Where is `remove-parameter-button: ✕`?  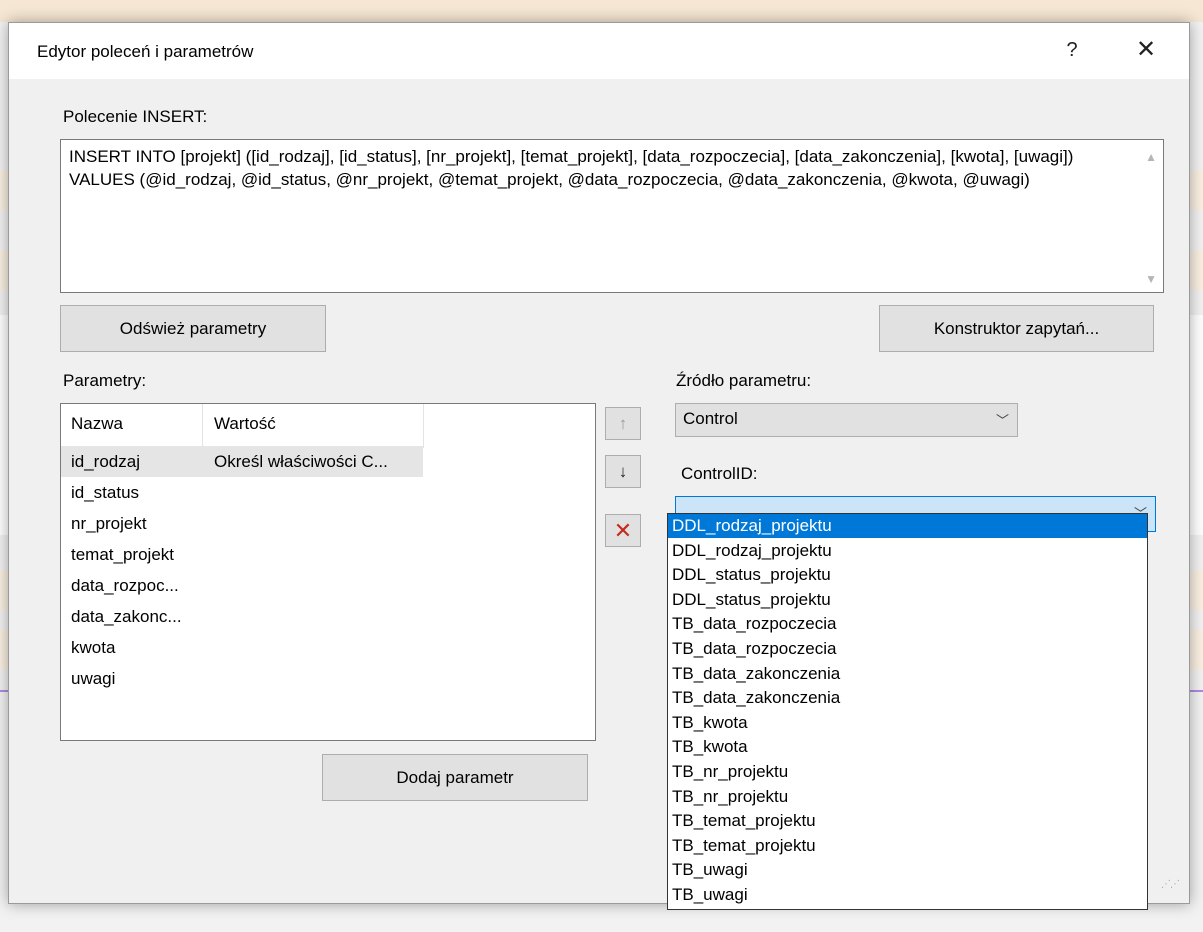 remove-parameter-button: ✕ is located at coordinates (623, 530).